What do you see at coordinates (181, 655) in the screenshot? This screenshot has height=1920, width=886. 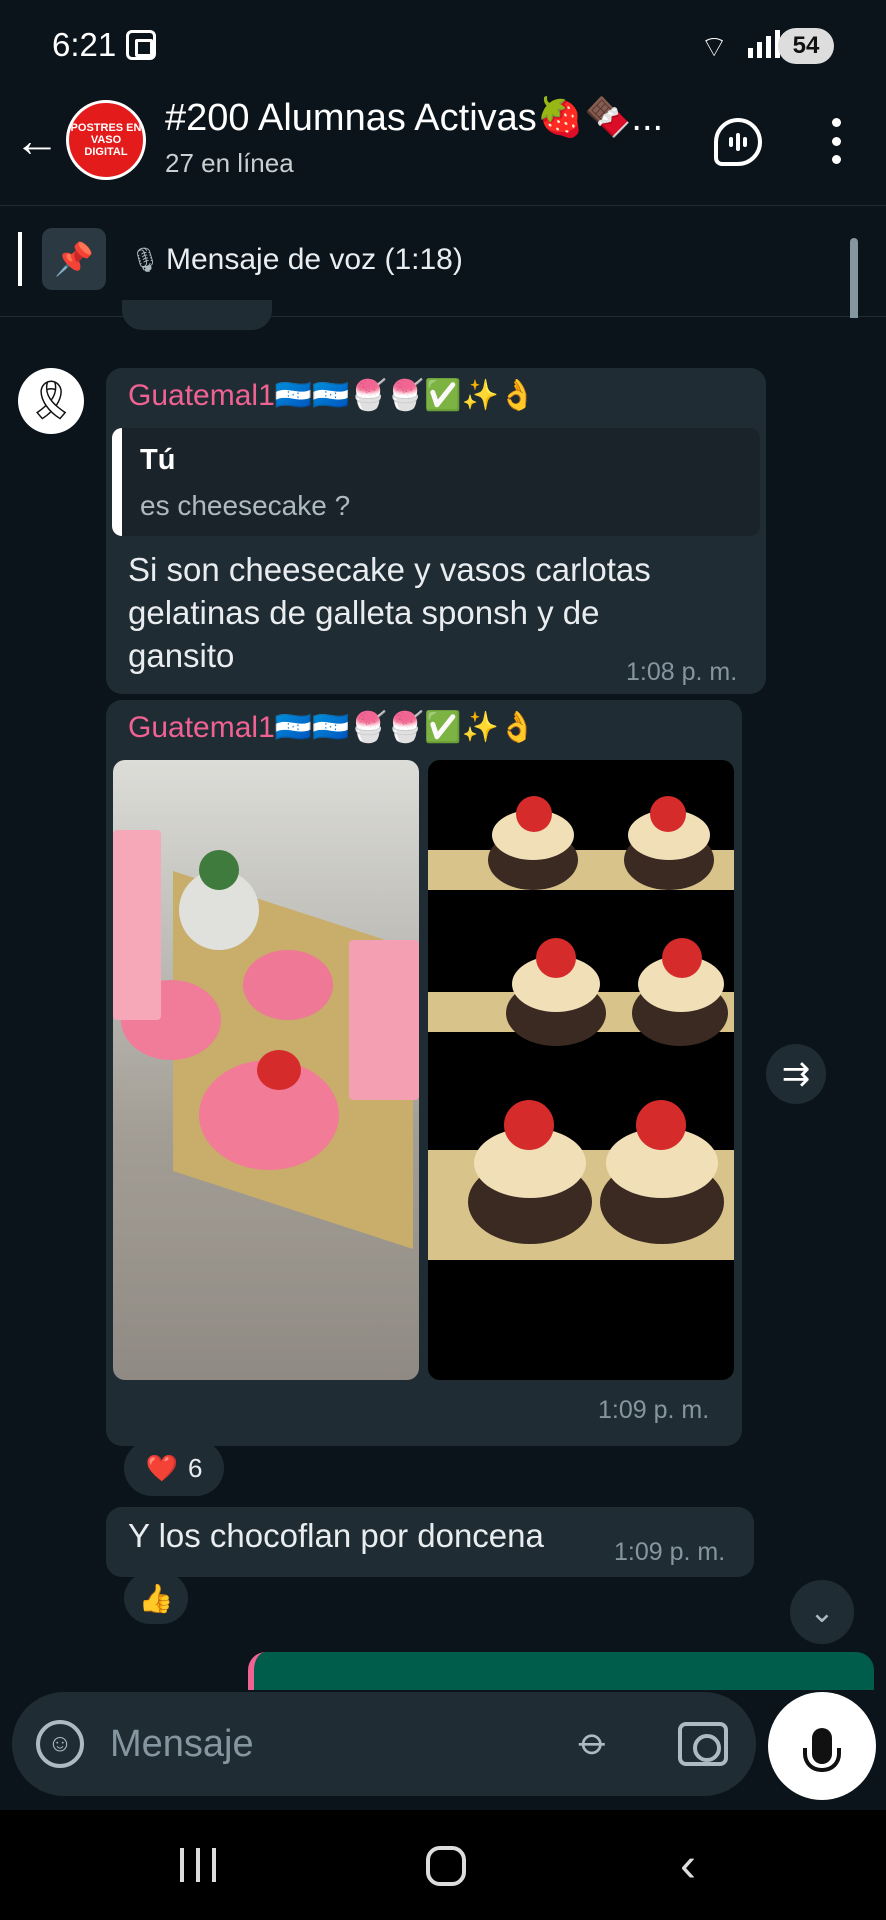 I see `message-text-line: gansito` at bounding box center [181, 655].